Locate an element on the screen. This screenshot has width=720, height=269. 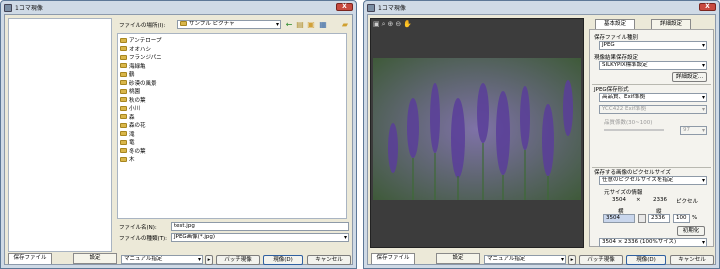
folder-item: 森 is located at coordinates (232, 117).